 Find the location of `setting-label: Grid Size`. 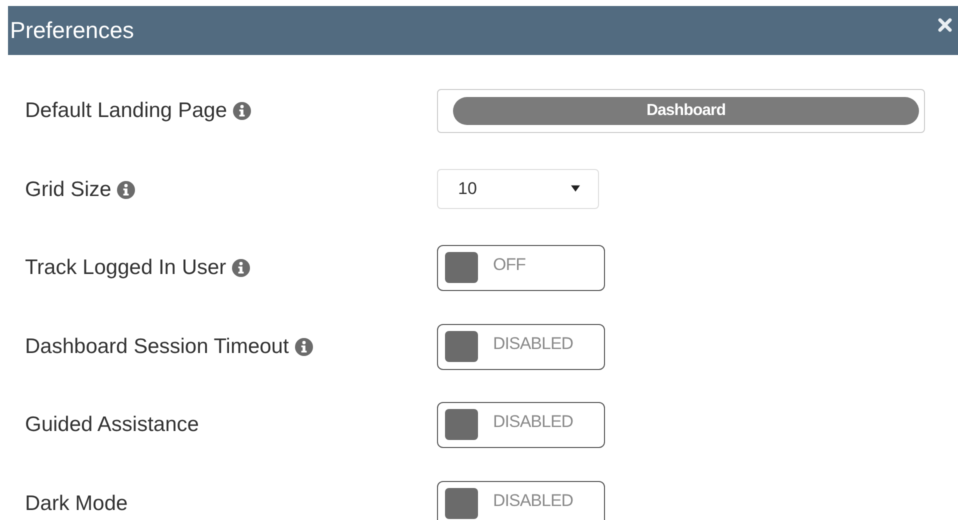

setting-label: Grid Size is located at coordinates (68, 190).